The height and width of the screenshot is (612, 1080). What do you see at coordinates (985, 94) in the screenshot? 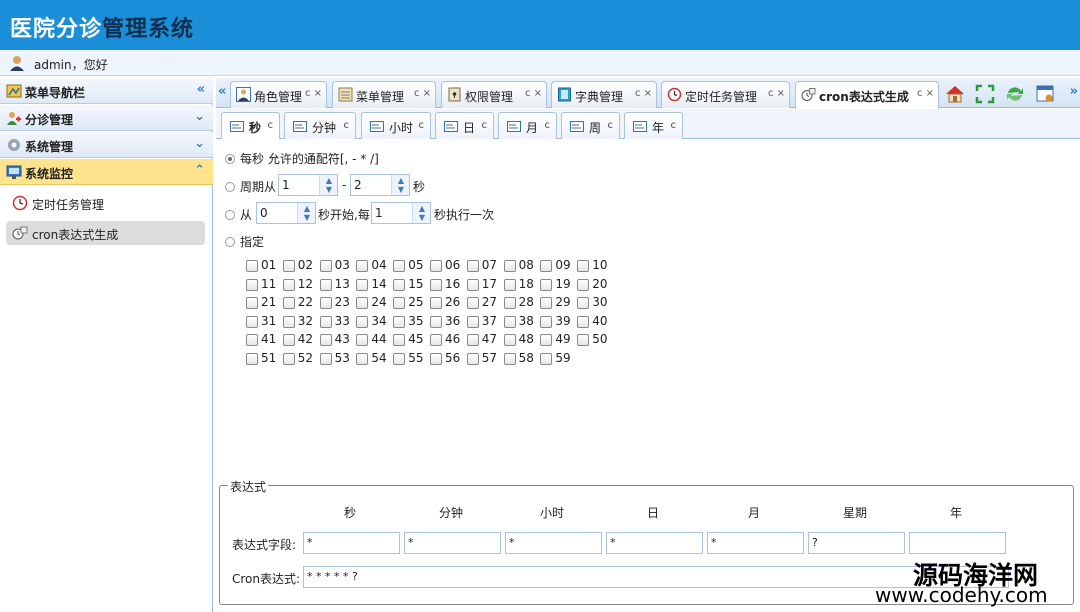
I see `fullscreen-icon` at bounding box center [985, 94].